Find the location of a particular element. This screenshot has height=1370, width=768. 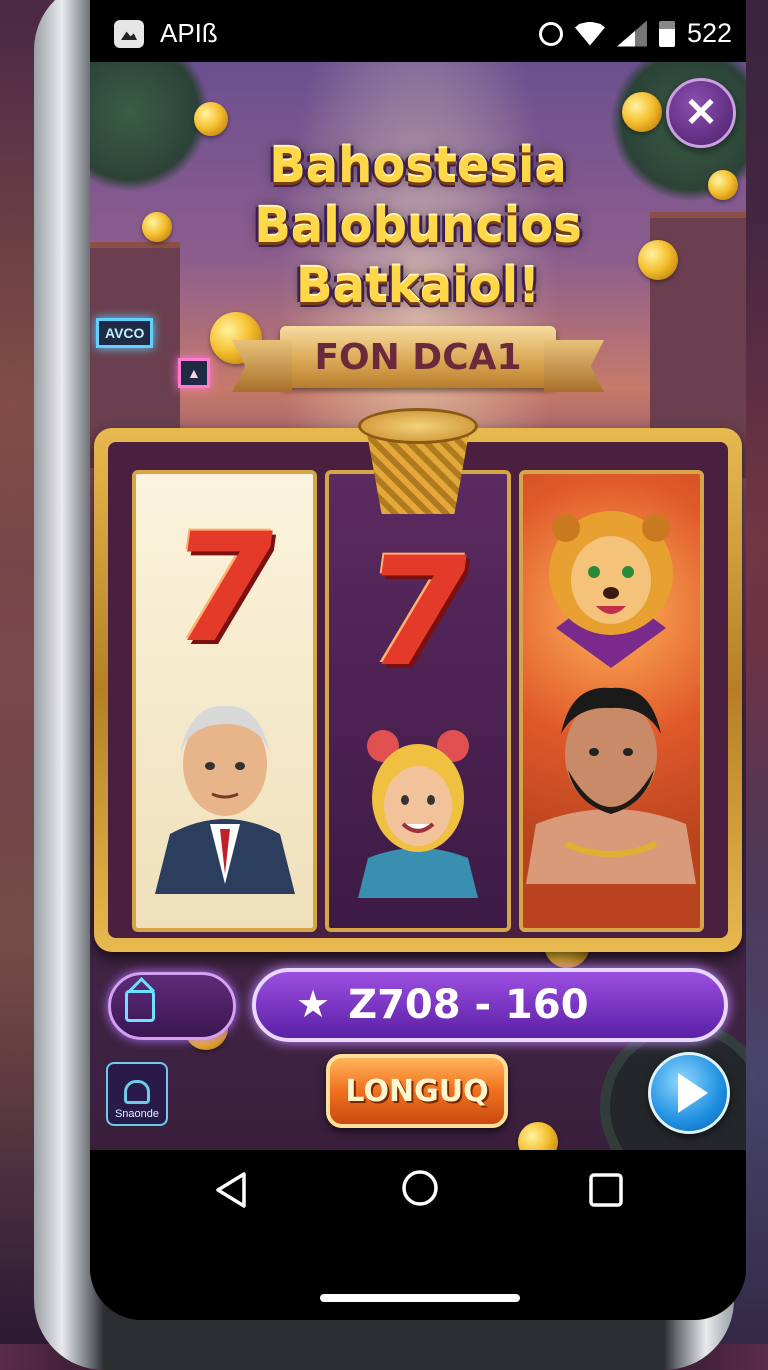

sound-label: Snaonde is located at coordinates (137, 1114).